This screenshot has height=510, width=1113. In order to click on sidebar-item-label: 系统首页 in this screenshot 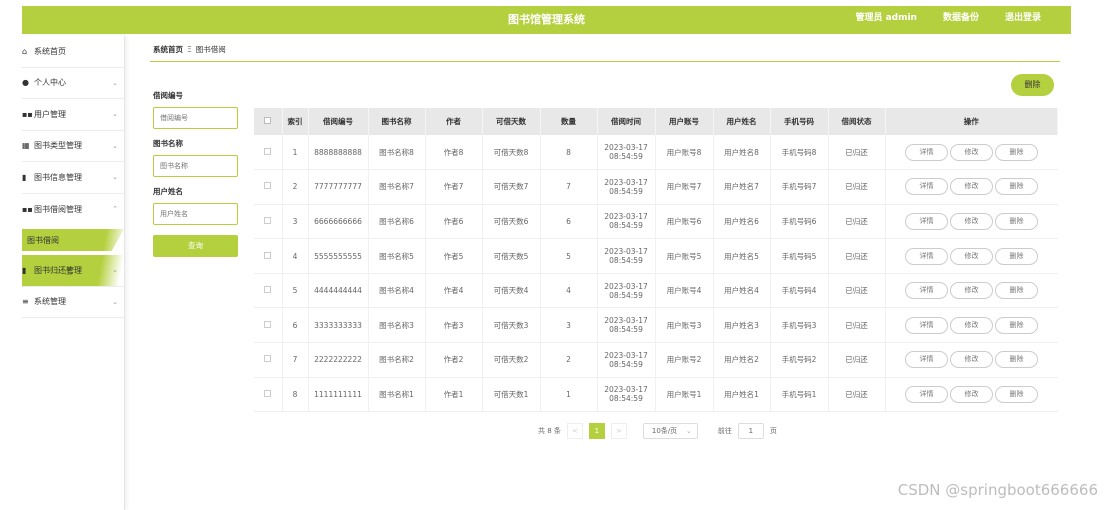, I will do `click(50, 51)`.